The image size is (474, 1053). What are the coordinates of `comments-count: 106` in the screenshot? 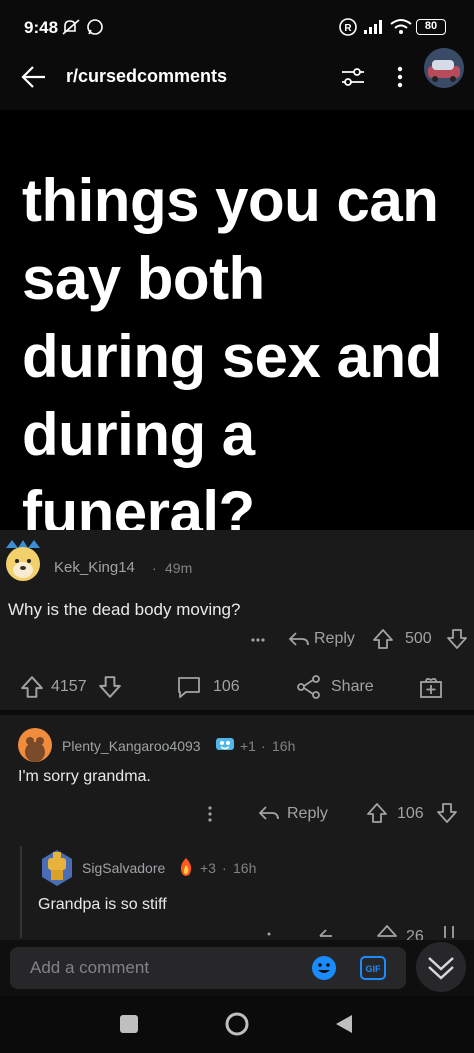 It's located at (226, 687).